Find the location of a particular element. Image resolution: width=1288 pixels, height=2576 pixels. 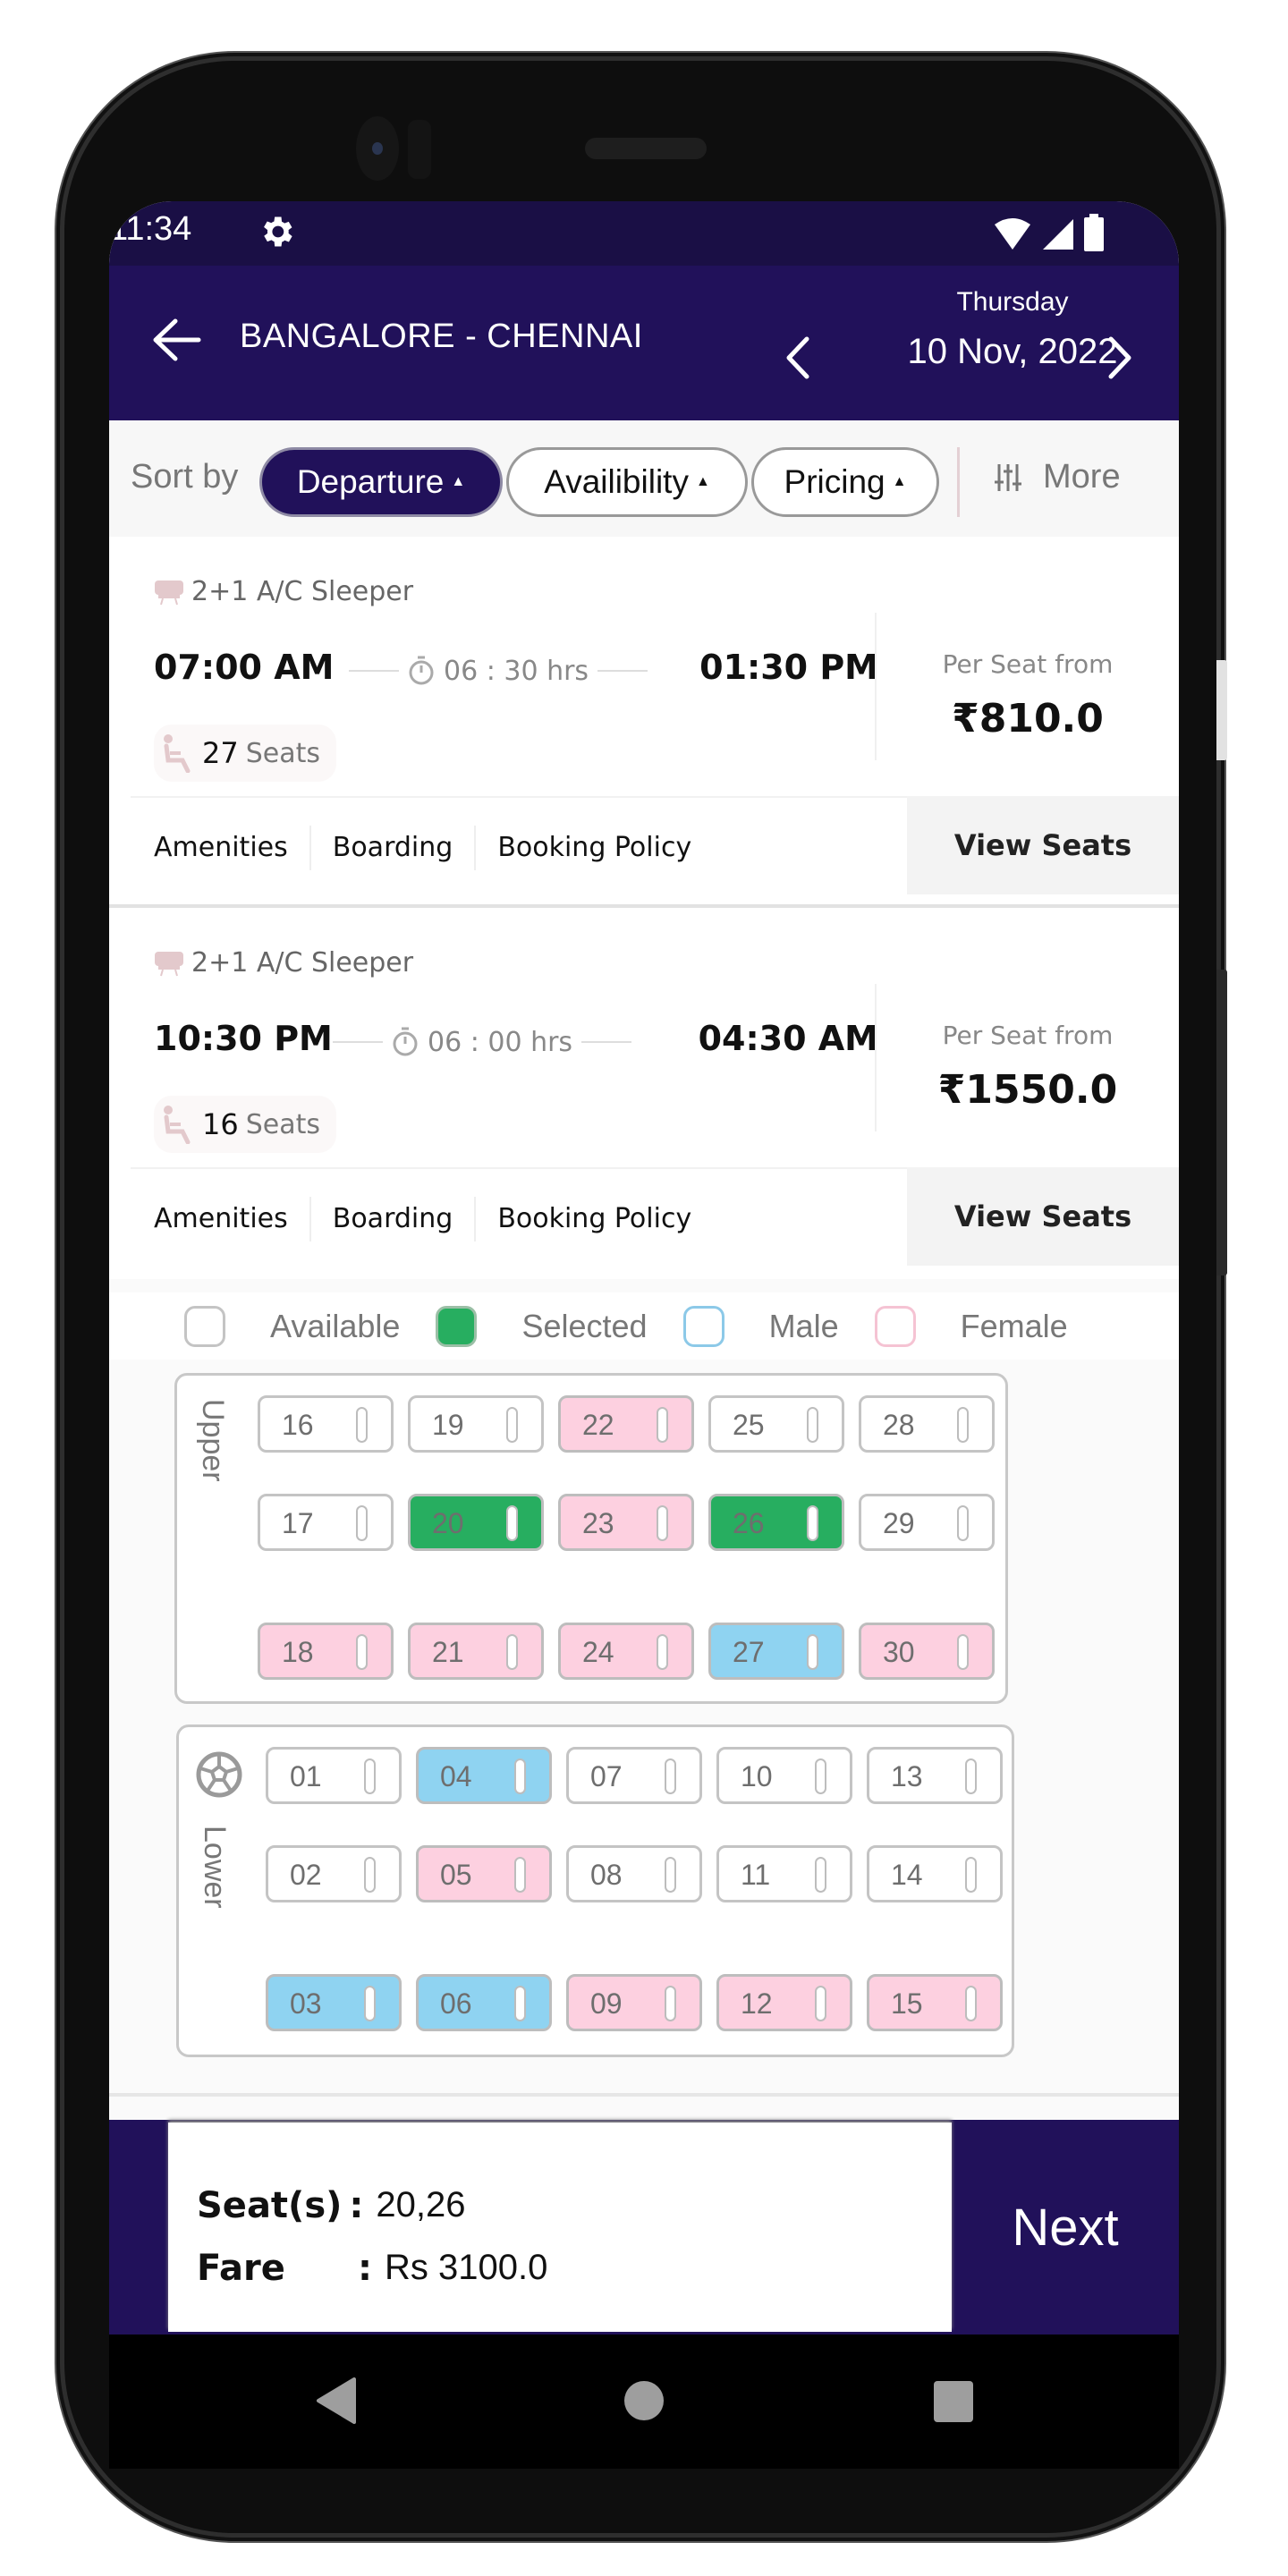

seat-number: 25 is located at coordinates (749, 1425).